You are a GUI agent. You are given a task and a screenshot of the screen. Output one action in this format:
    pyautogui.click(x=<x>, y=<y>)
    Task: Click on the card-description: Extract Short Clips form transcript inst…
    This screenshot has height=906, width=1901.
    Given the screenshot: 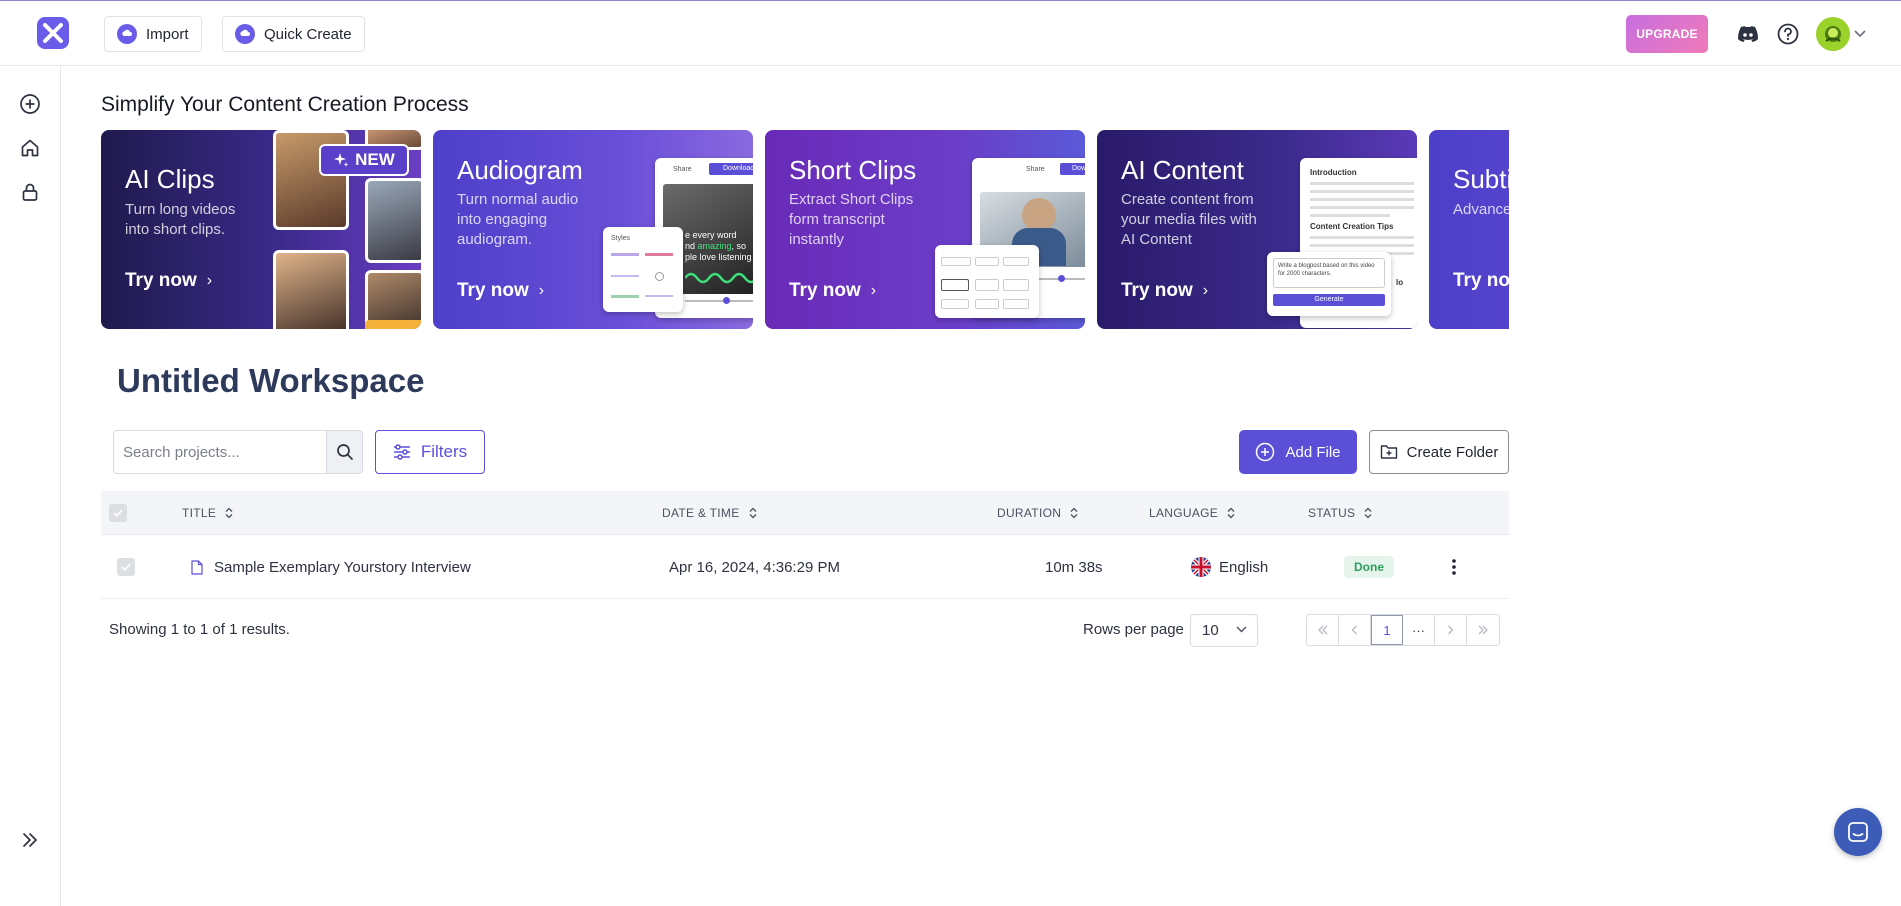 What is the action you would take?
    pyautogui.click(x=851, y=219)
    